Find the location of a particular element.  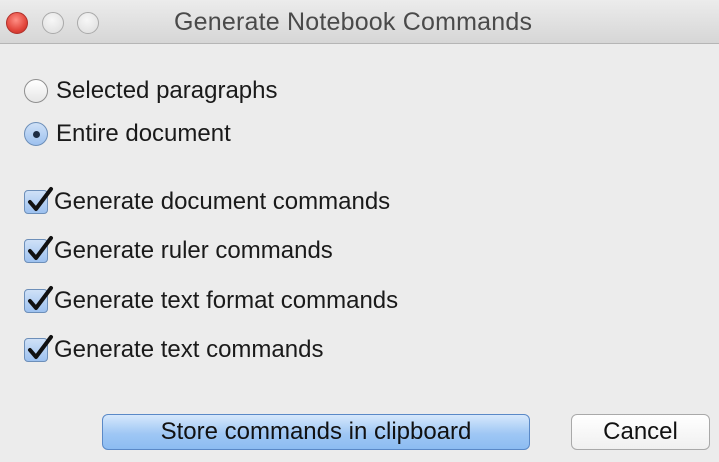

checkbox-label-ruler-commands: Generate ruler commands is located at coordinates (193, 250).